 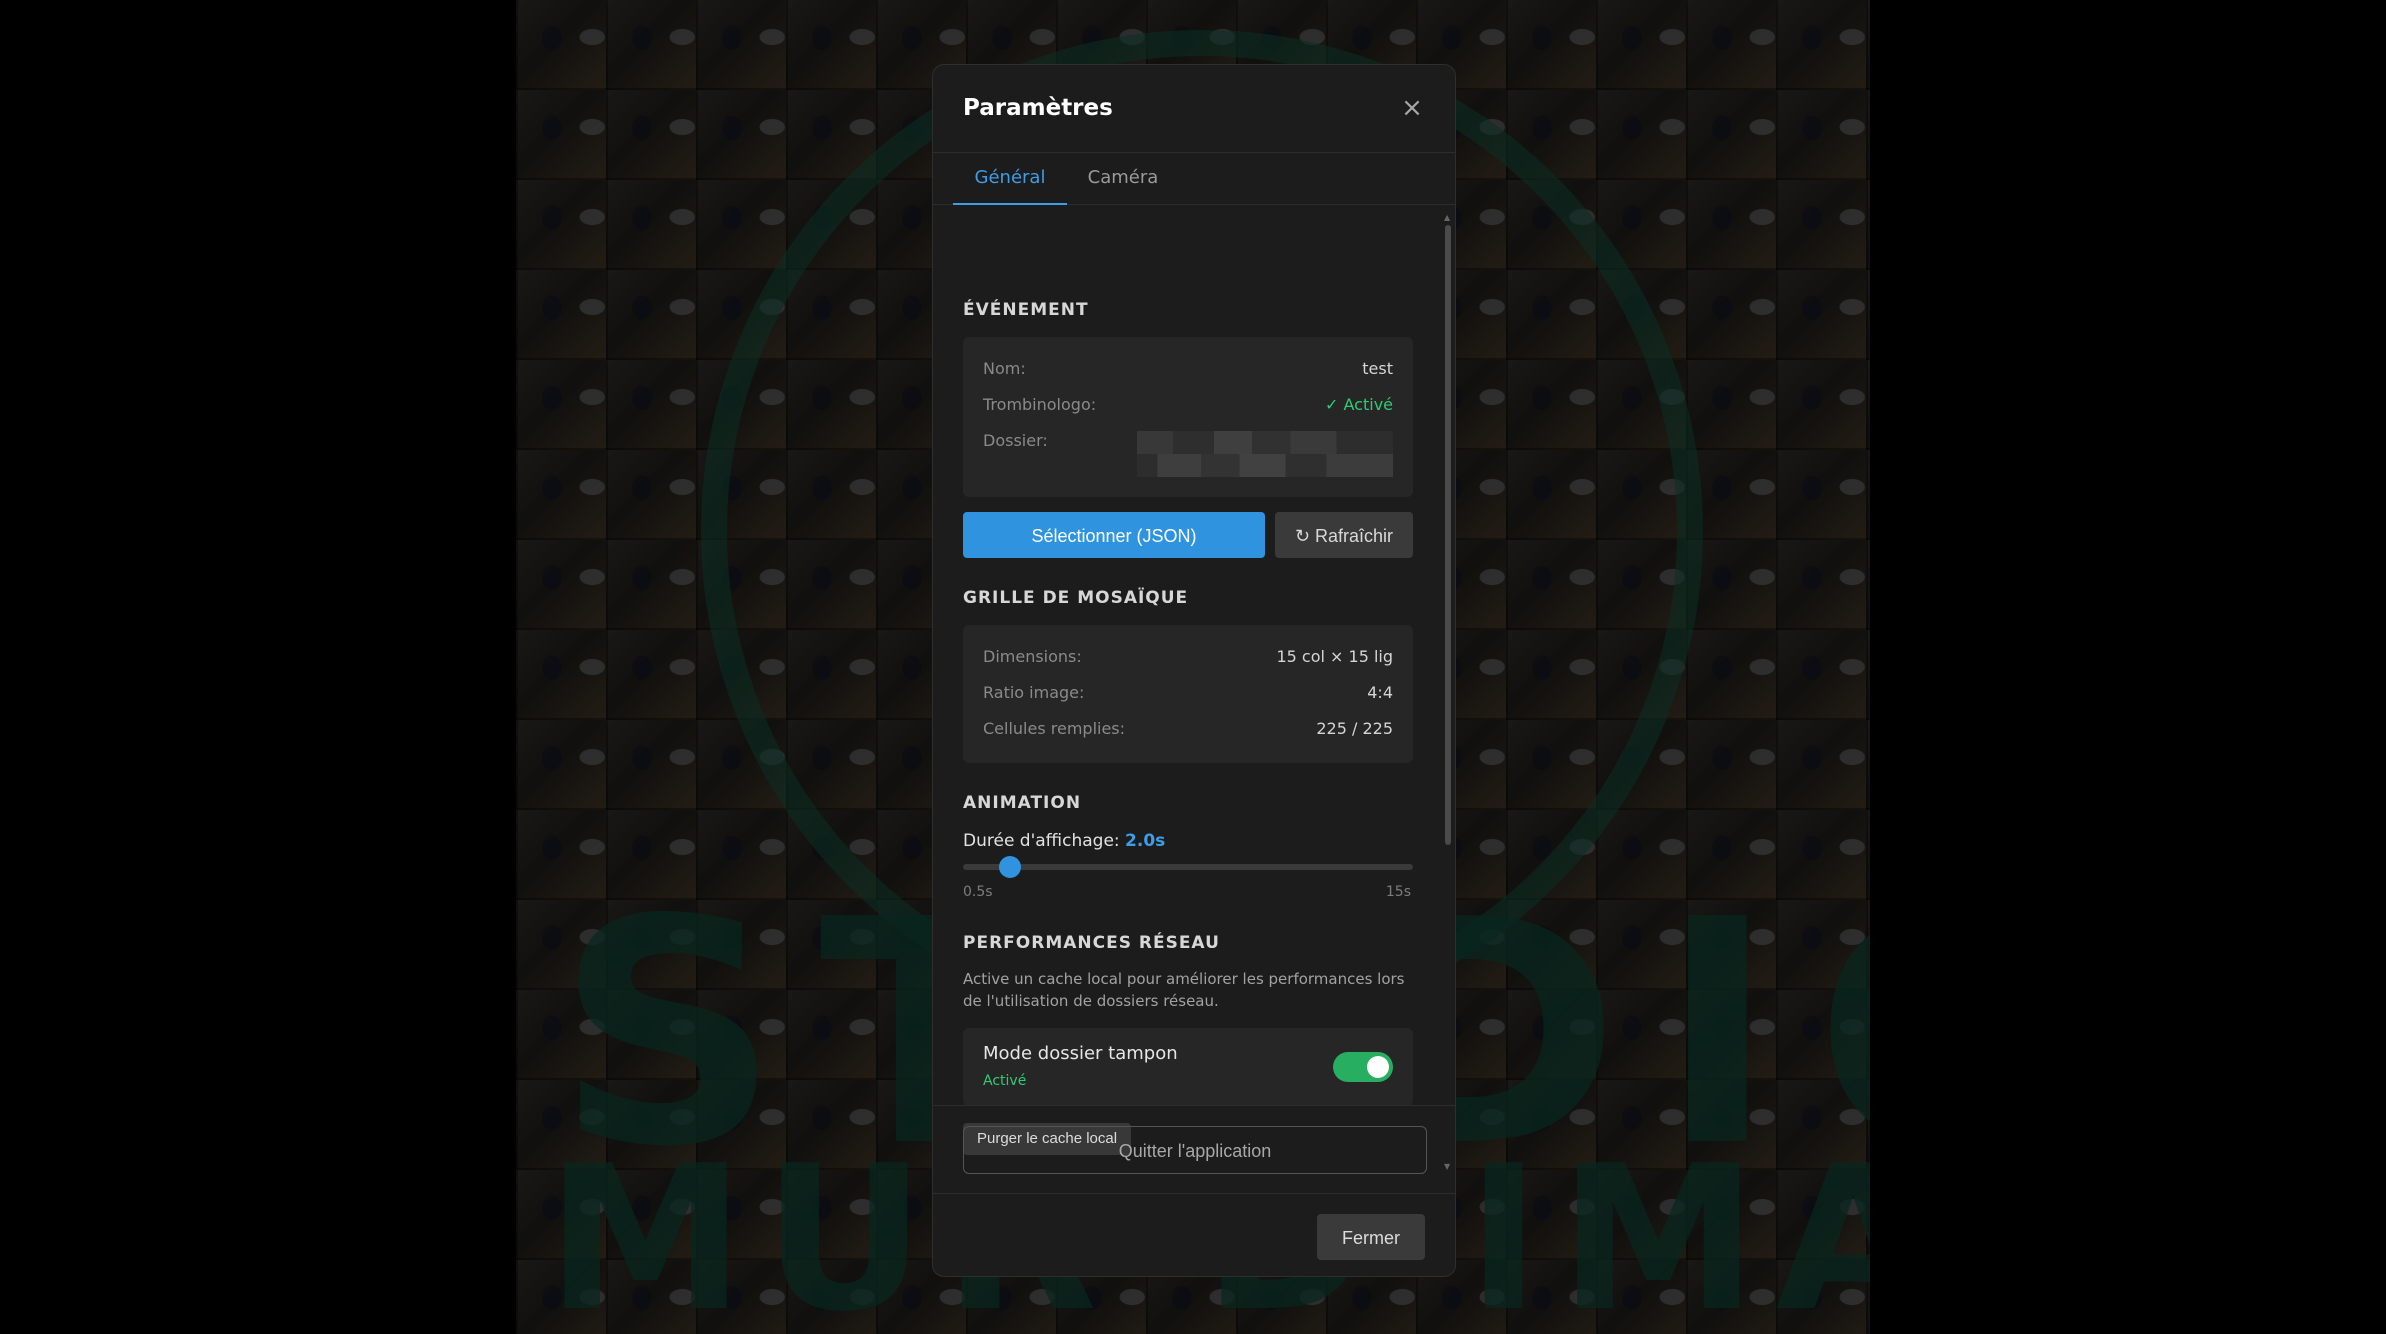 What do you see at coordinates (1188, 867) in the screenshot?
I see `duration-slider` at bounding box center [1188, 867].